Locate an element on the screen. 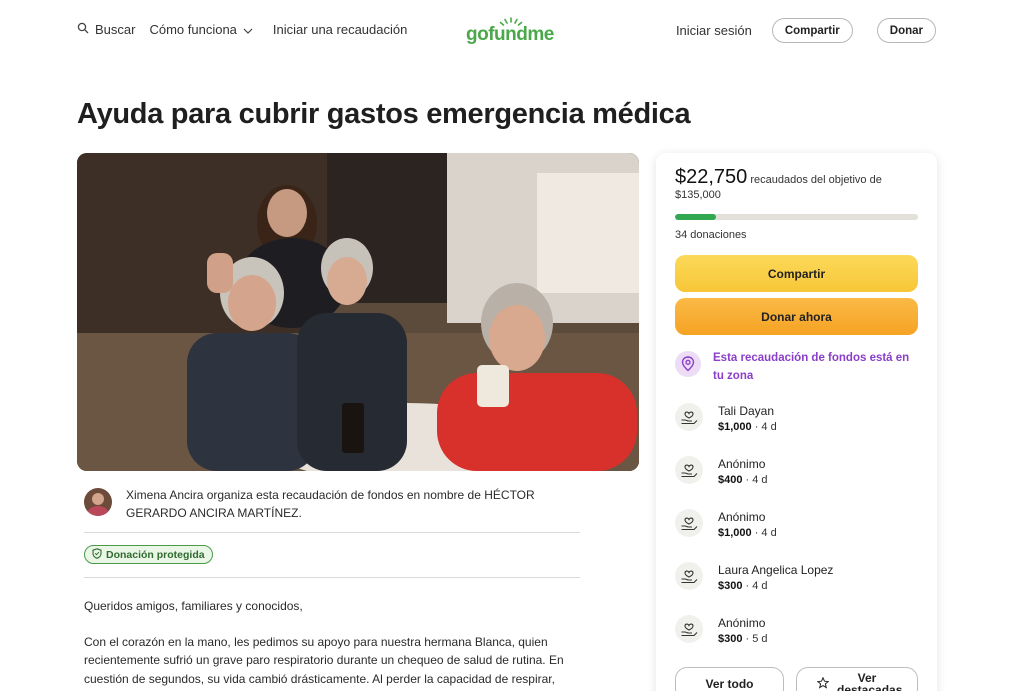 The width and height of the screenshot is (1024, 691). shield-icon is located at coordinates (99, 554).